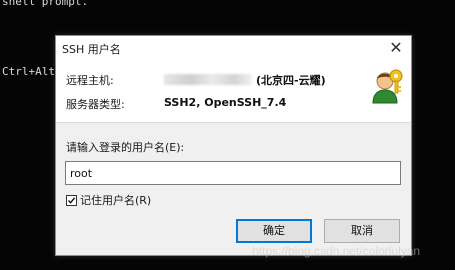 The width and height of the screenshot is (455, 270). I want to click on remember-username-label: 记住用户名(R), so click(115, 200).